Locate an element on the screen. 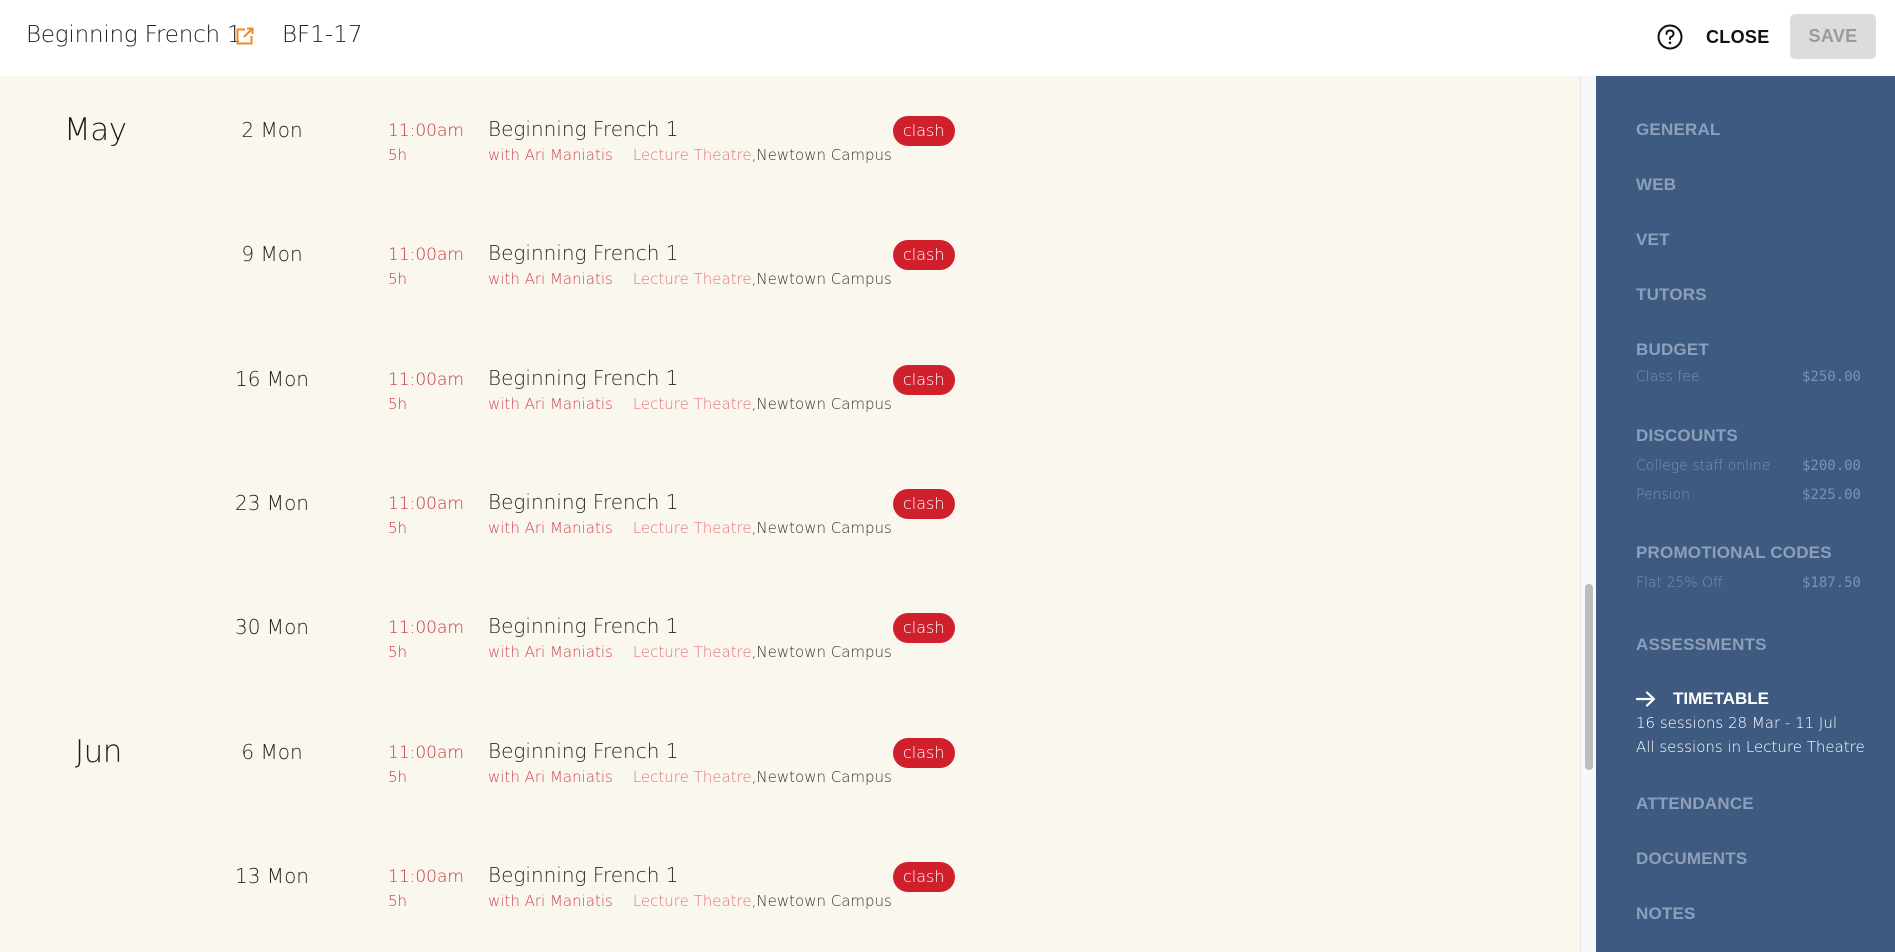  sidebar-item-budget: BUDGET is located at coordinates (1672, 350).